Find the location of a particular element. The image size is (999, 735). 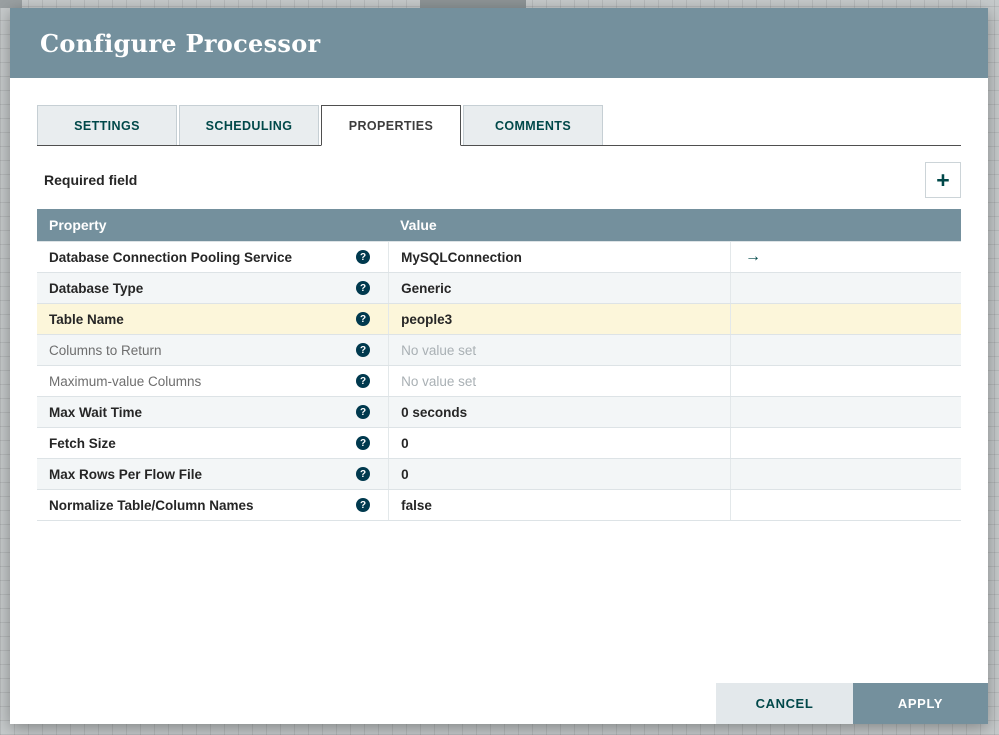

tab-bar: SETTINGS SCHEDULING PROPERTIES COMMENTS is located at coordinates (499, 125).